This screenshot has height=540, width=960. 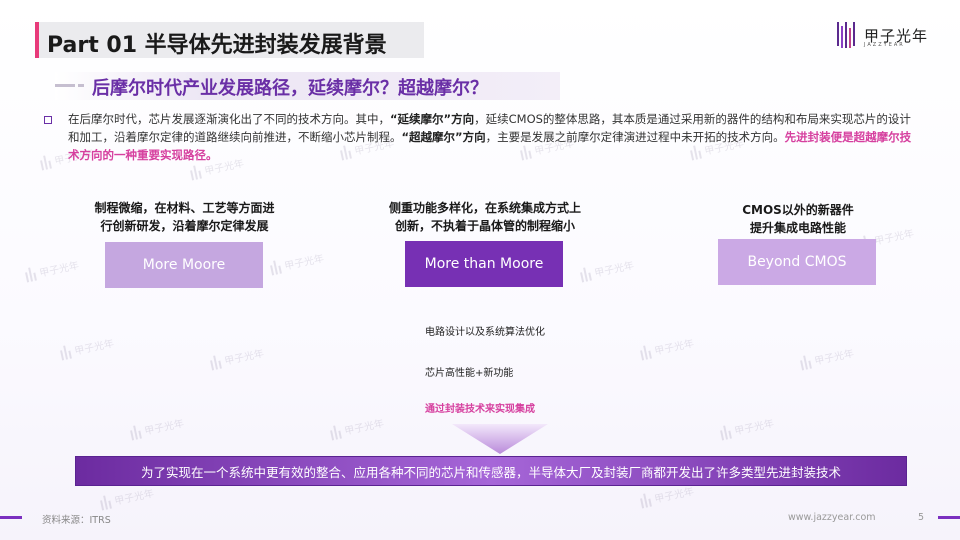 What do you see at coordinates (797, 262) in the screenshot?
I see `beyond-cmos-box: Beyond CMOS` at bounding box center [797, 262].